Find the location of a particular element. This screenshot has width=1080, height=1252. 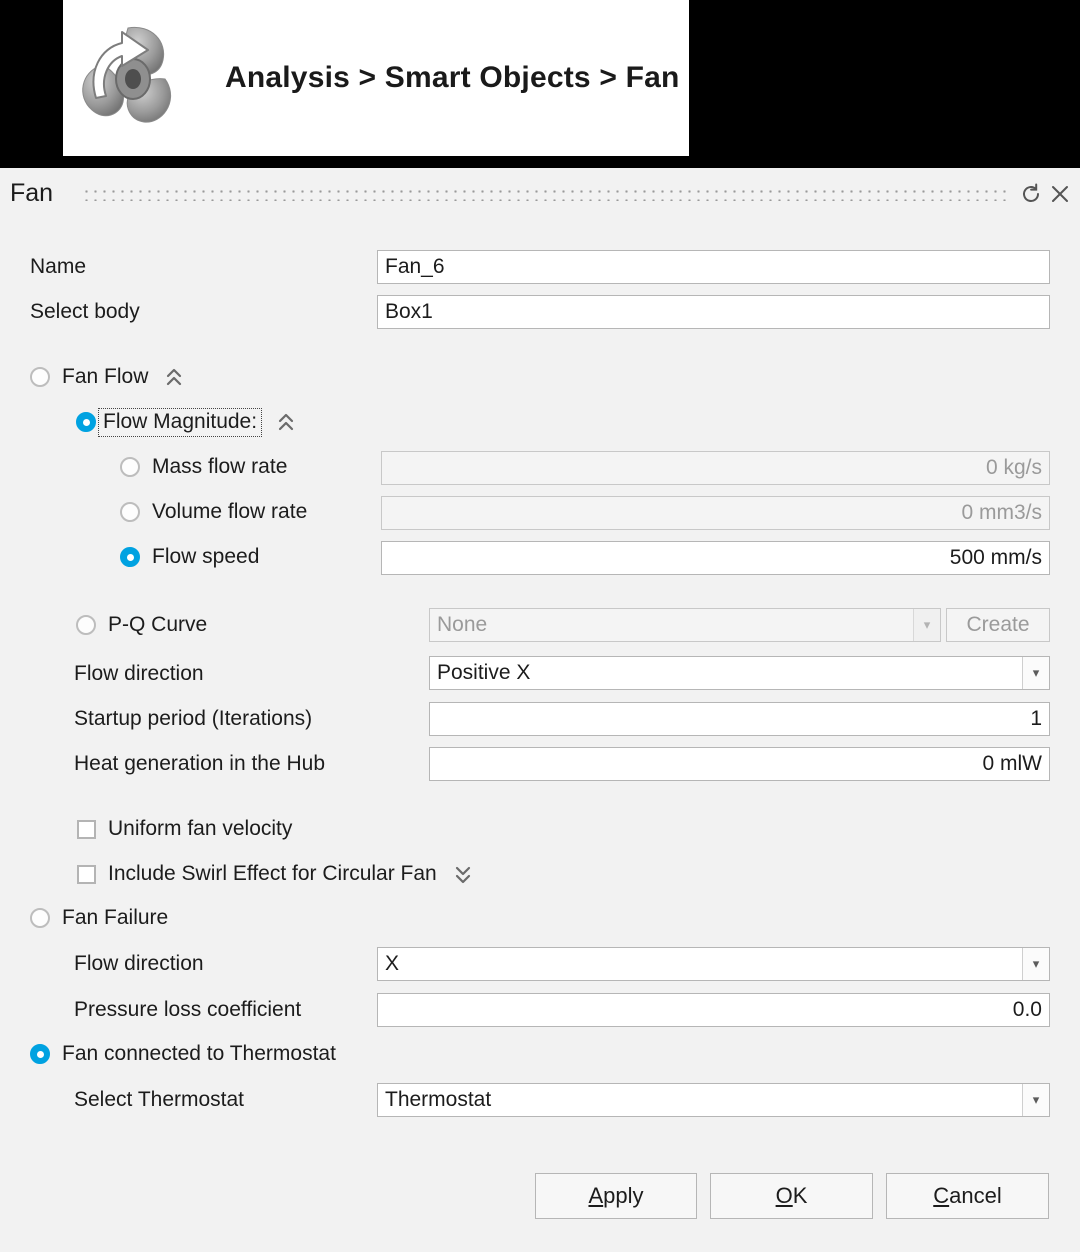

startup-period-label-row: Startup period (Iterations) is located at coordinates (193, 719).